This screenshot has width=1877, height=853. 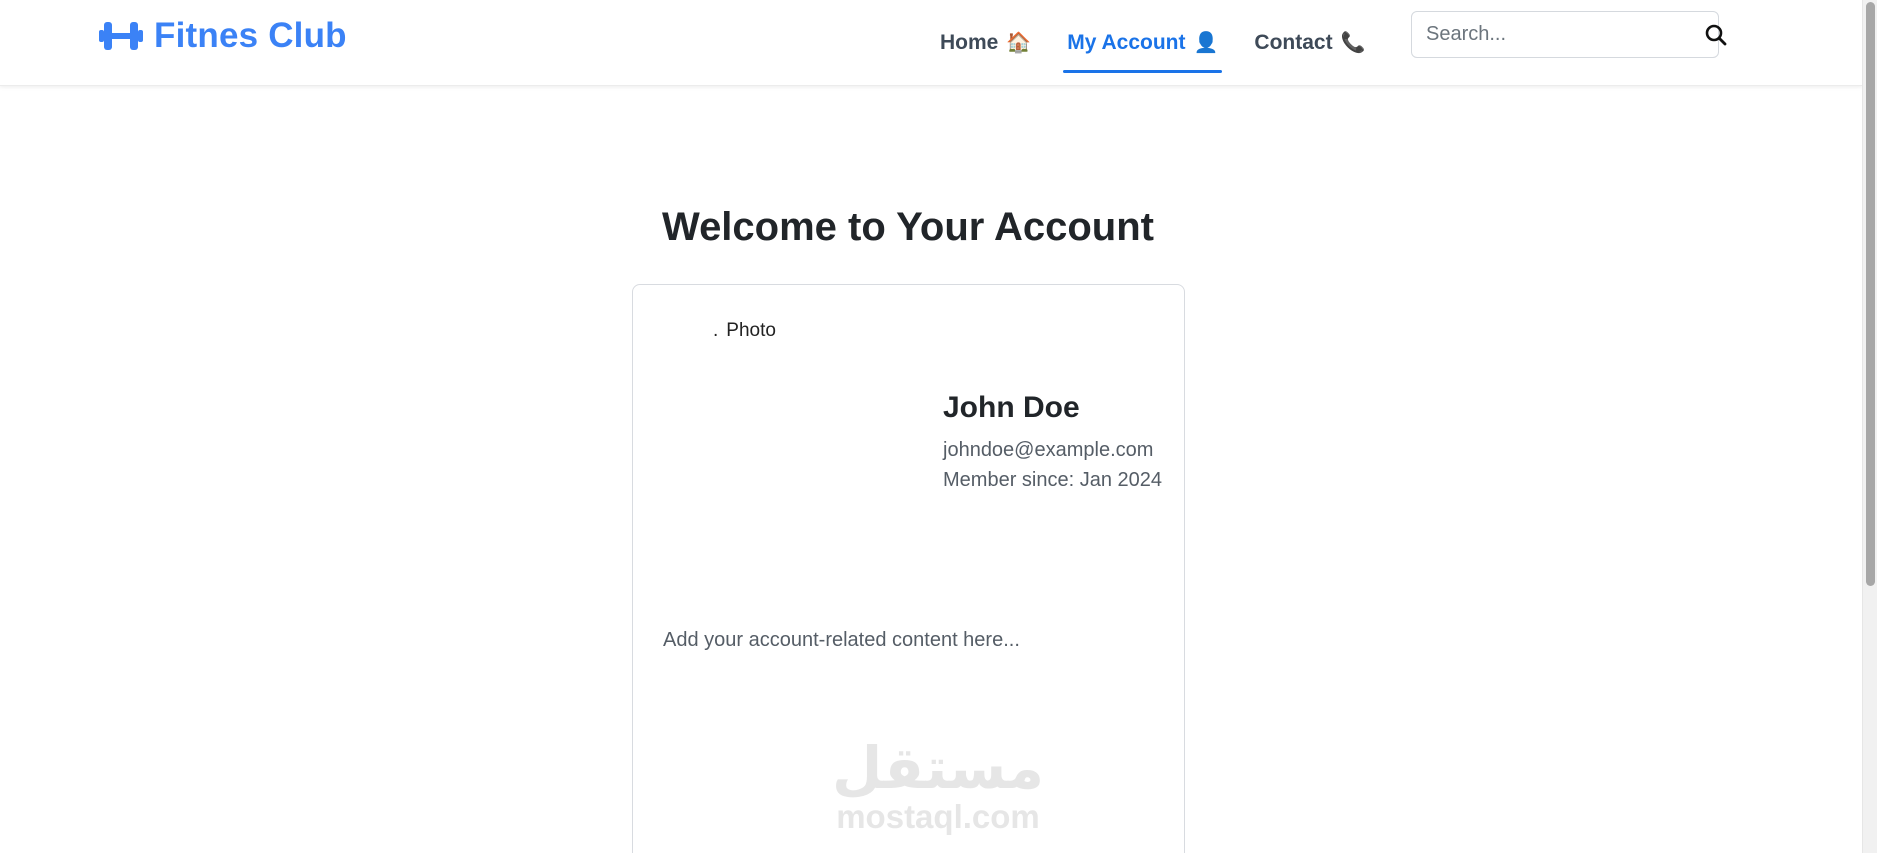 What do you see at coordinates (1558, 34) in the screenshot?
I see `search-input` at bounding box center [1558, 34].